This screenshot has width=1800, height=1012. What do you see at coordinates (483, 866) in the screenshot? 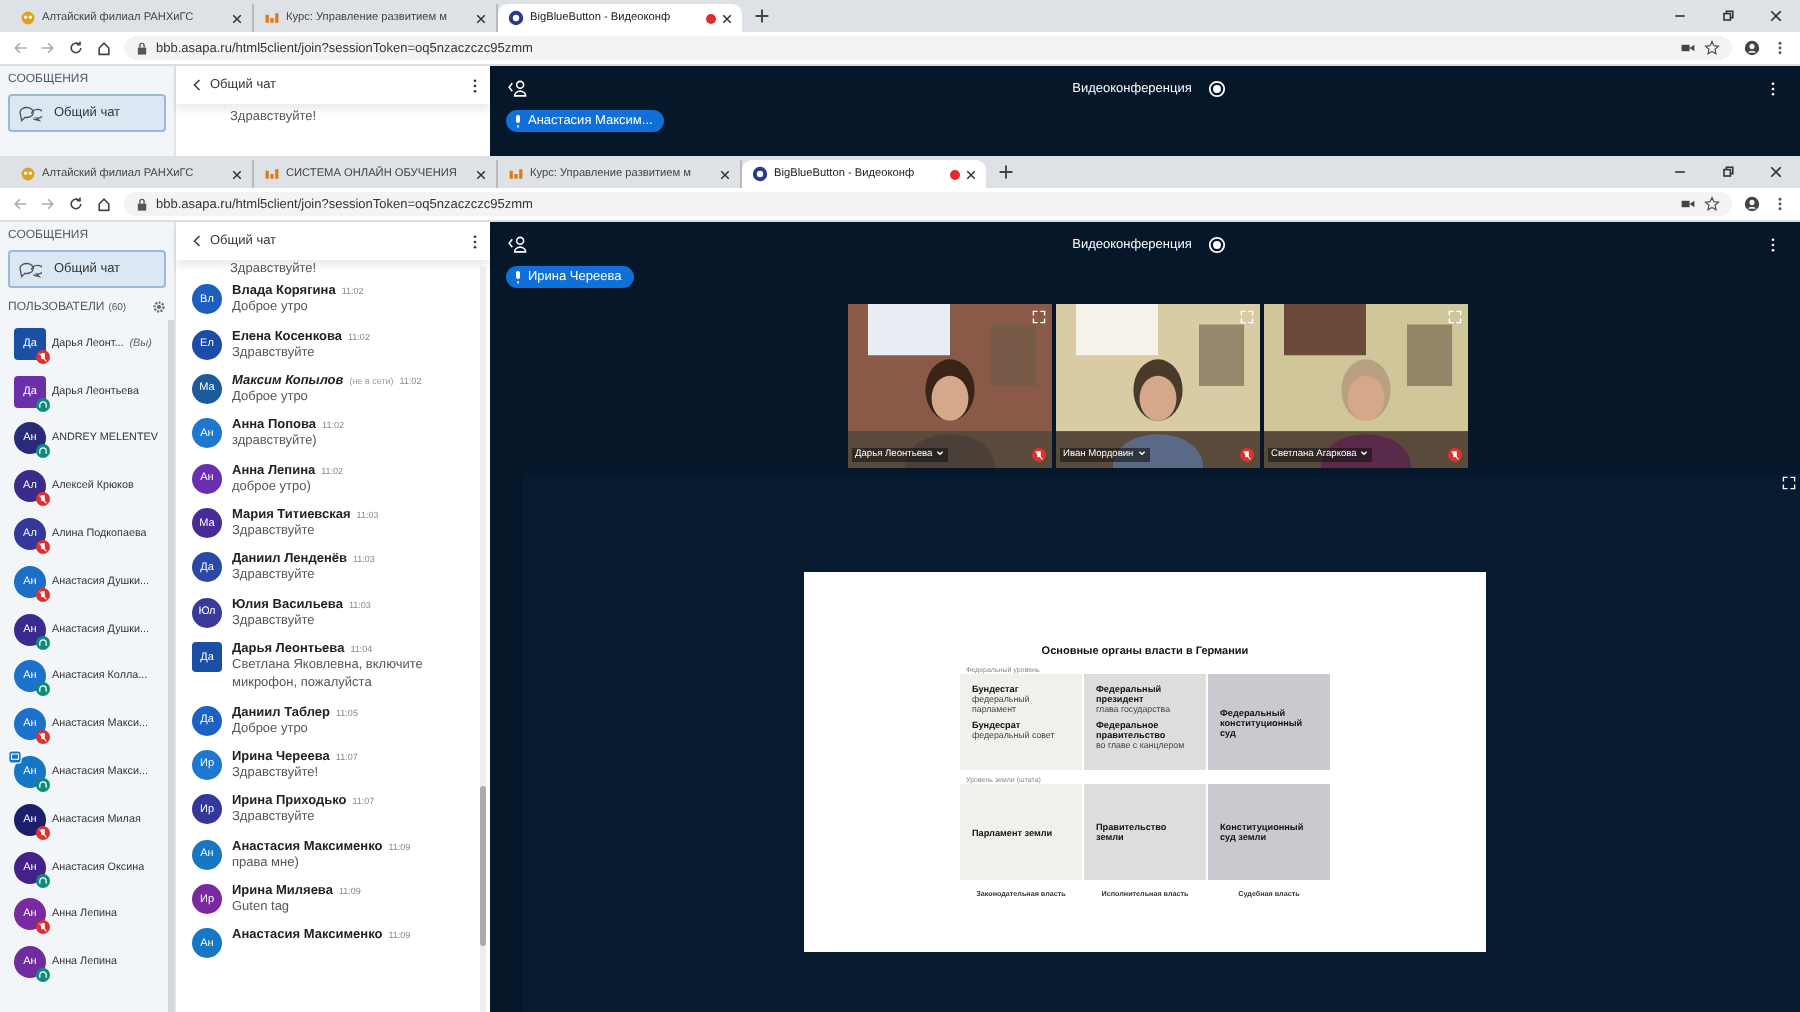
I see `scrollbar-thumb` at bounding box center [483, 866].